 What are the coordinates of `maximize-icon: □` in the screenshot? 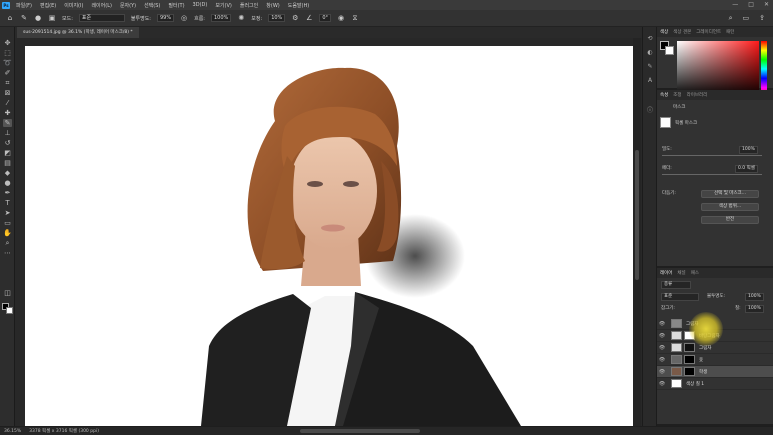 It's located at (751, 4).